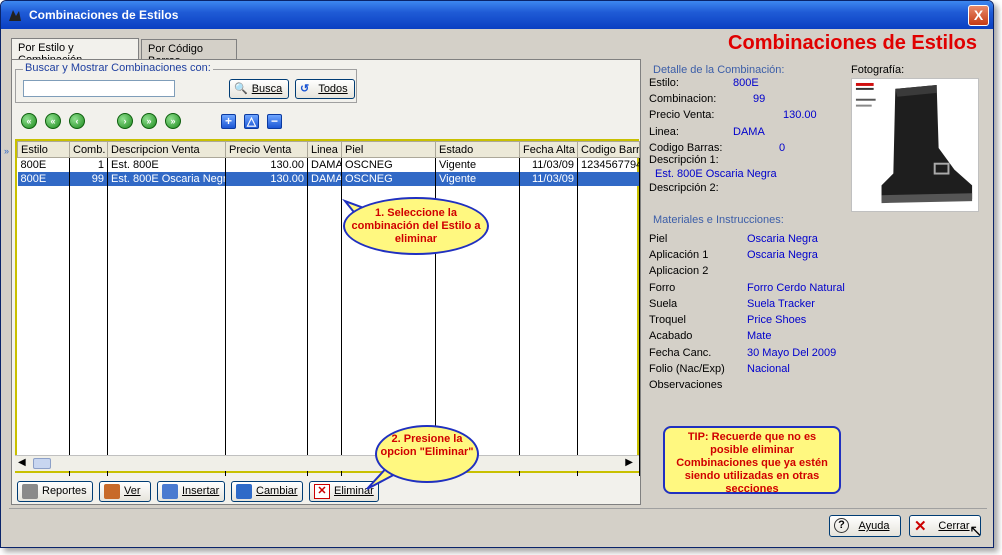  What do you see at coordinates (267, 491) in the screenshot?
I see `cambiar-button: Cambiar` at bounding box center [267, 491].